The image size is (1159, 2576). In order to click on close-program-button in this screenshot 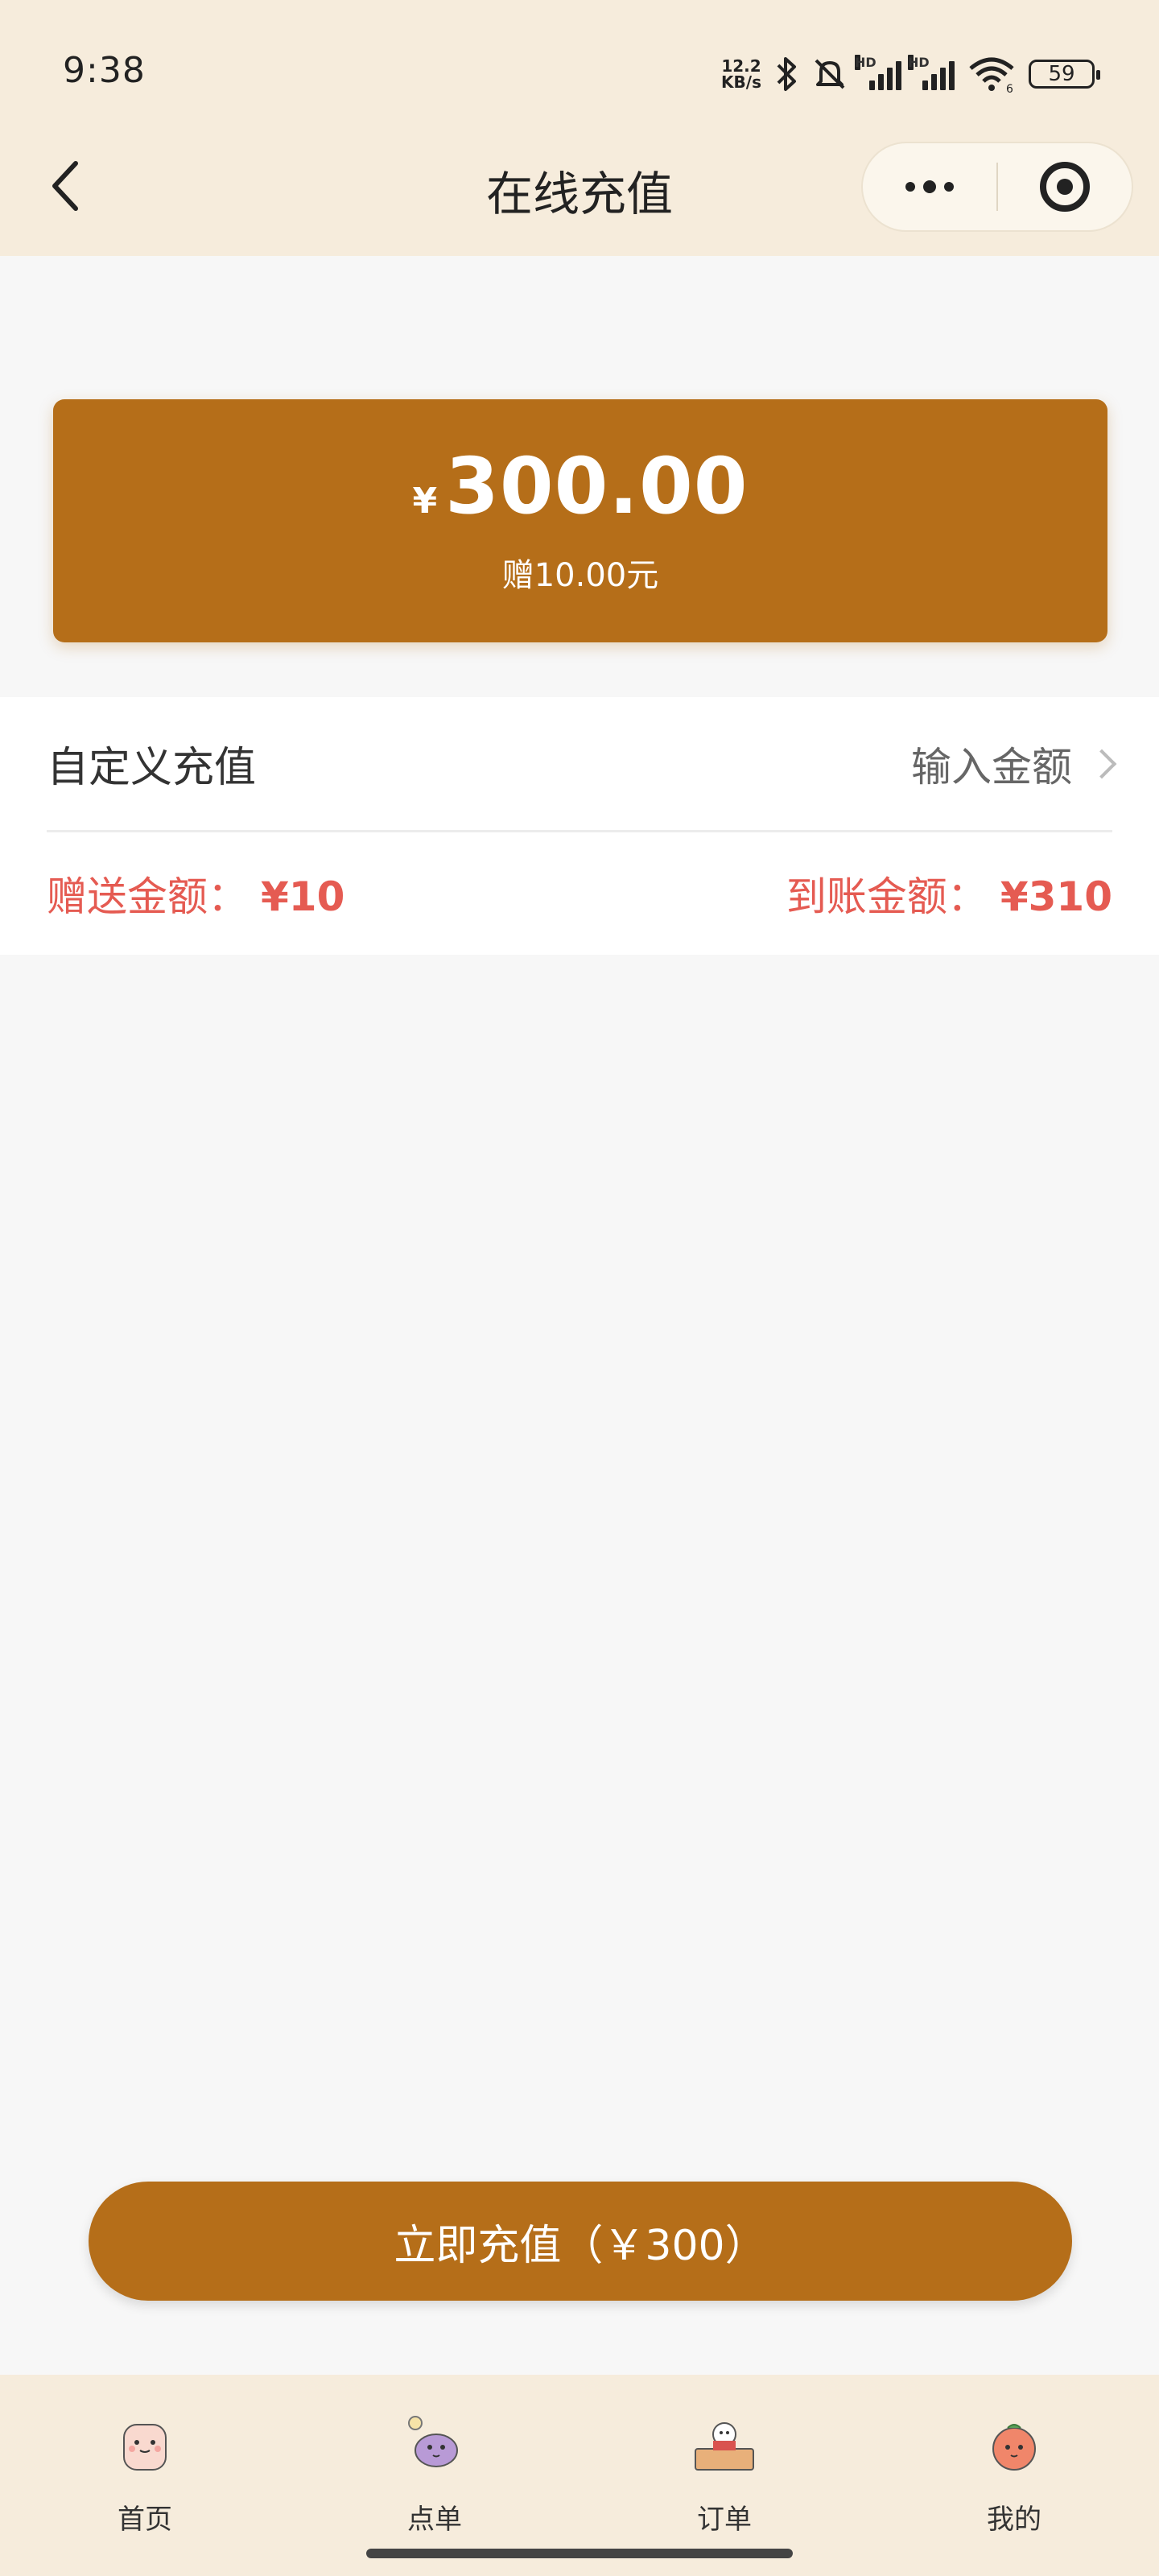, I will do `click(1065, 186)`.